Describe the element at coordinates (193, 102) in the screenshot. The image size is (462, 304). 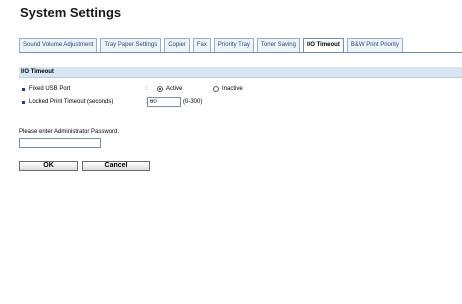
I see `locked-print-range-hint: (0-300)` at that location.